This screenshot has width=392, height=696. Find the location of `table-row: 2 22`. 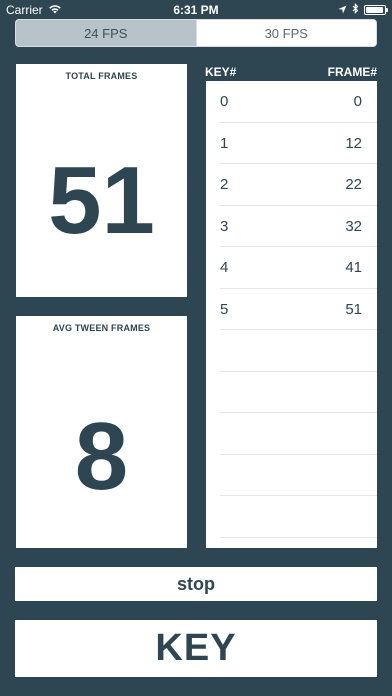

table-row: 2 22 is located at coordinates (298, 185).